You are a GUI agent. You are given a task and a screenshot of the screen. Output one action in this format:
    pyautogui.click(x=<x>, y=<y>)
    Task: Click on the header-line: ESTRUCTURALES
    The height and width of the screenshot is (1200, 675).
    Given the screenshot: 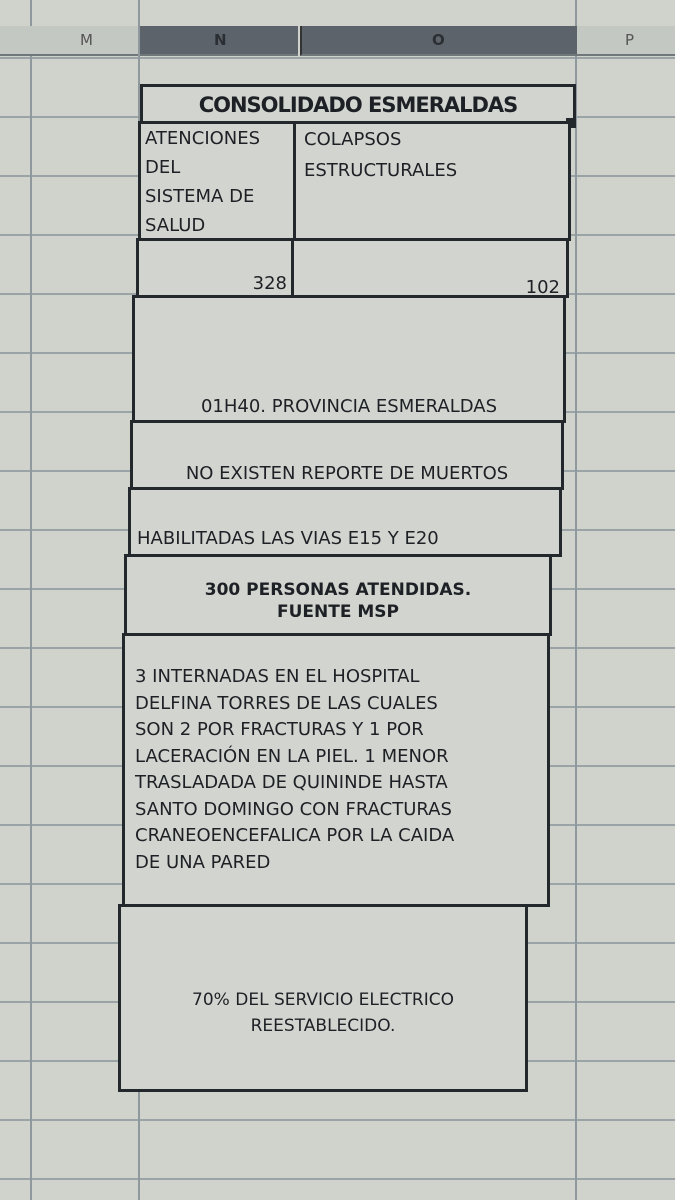 What is the action you would take?
    pyautogui.click(x=381, y=170)
    